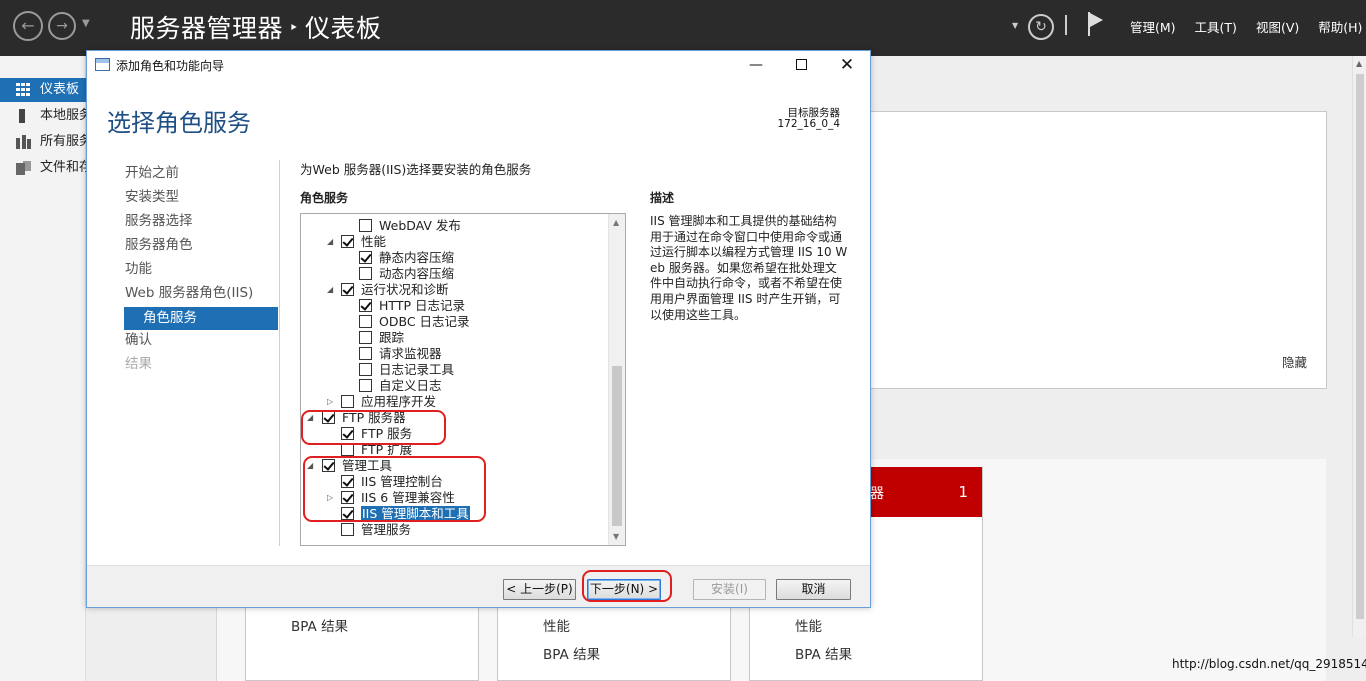  What do you see at coordinates (60, 89) in the screenshot?
I see `sidebar-item-label: 仪表板` at bounding box center [60, 89].